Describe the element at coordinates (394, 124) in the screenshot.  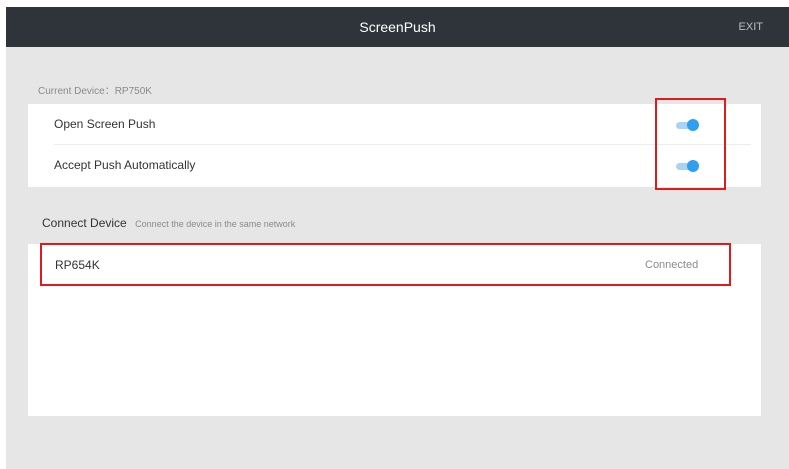
I see `setting-row-open-screen-push: Open Screen Push` at that location.